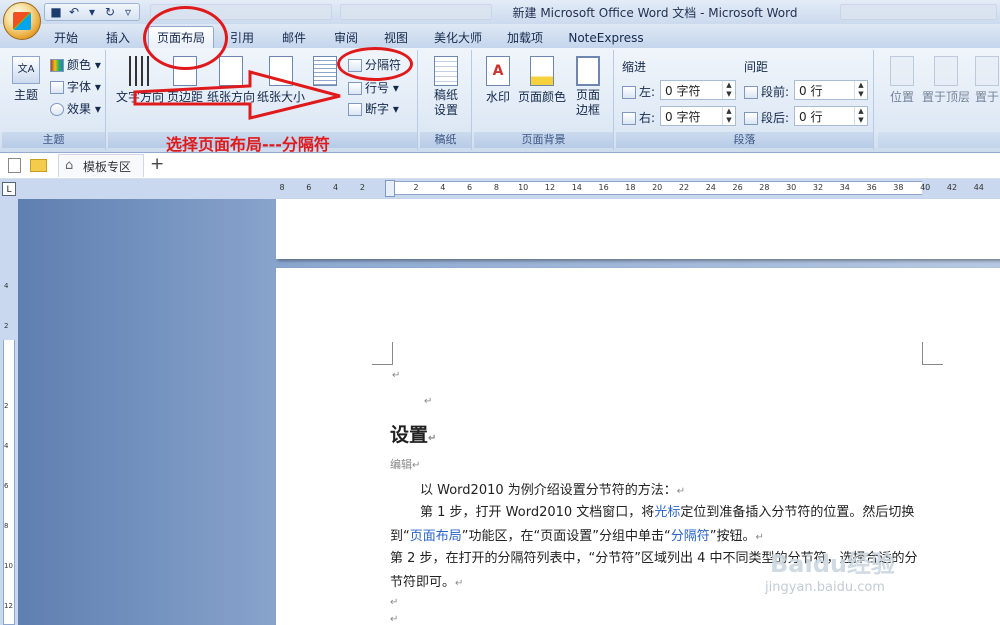 The width and height of the screenshot is (1000, 625). Describe the element at coordinates (744, 140) in the screenshot. I see `group-paragraph-label: 段落` at that location.